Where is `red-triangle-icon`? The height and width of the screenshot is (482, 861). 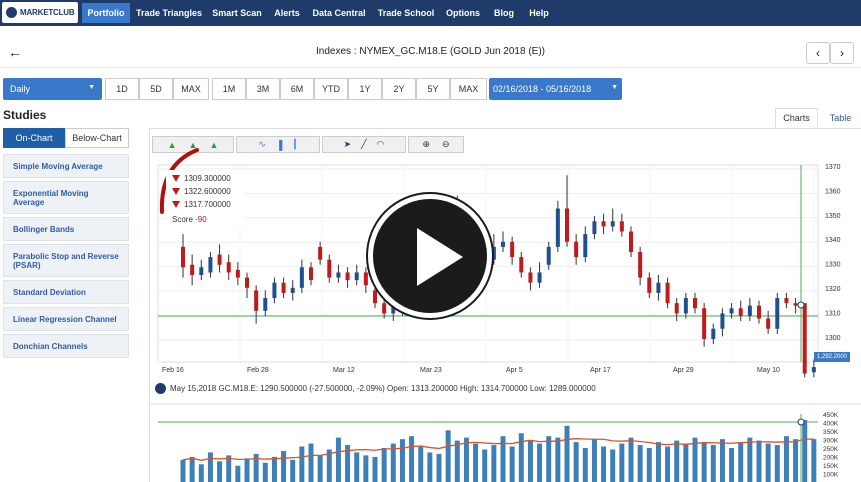 red-triangle-icon is located at coordinates (176, 204).